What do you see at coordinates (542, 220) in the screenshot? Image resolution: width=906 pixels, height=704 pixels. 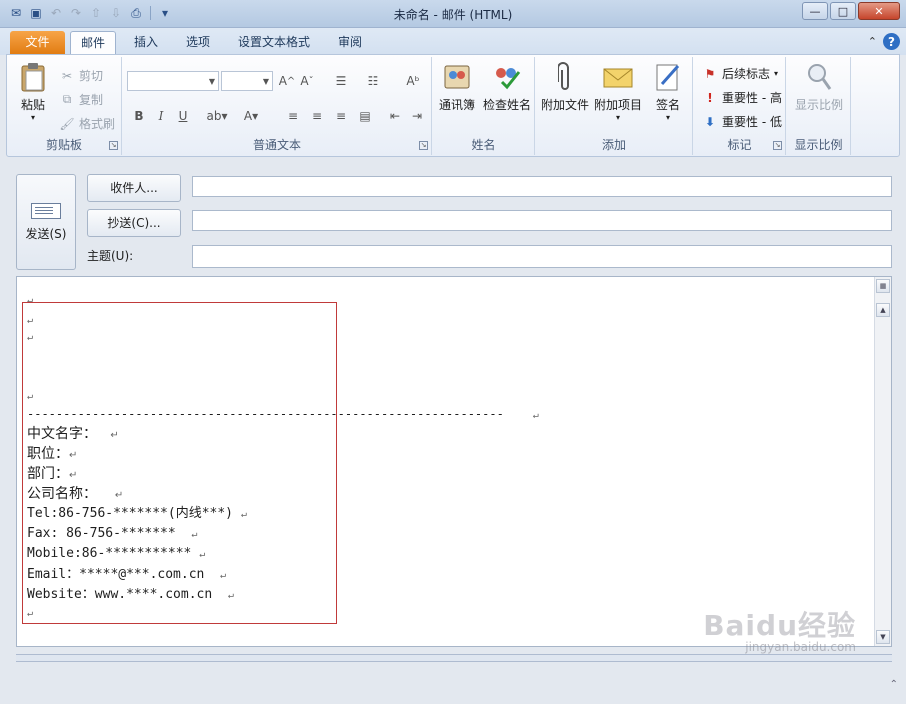 I see `cc-field` at bounding box center [542, 220].